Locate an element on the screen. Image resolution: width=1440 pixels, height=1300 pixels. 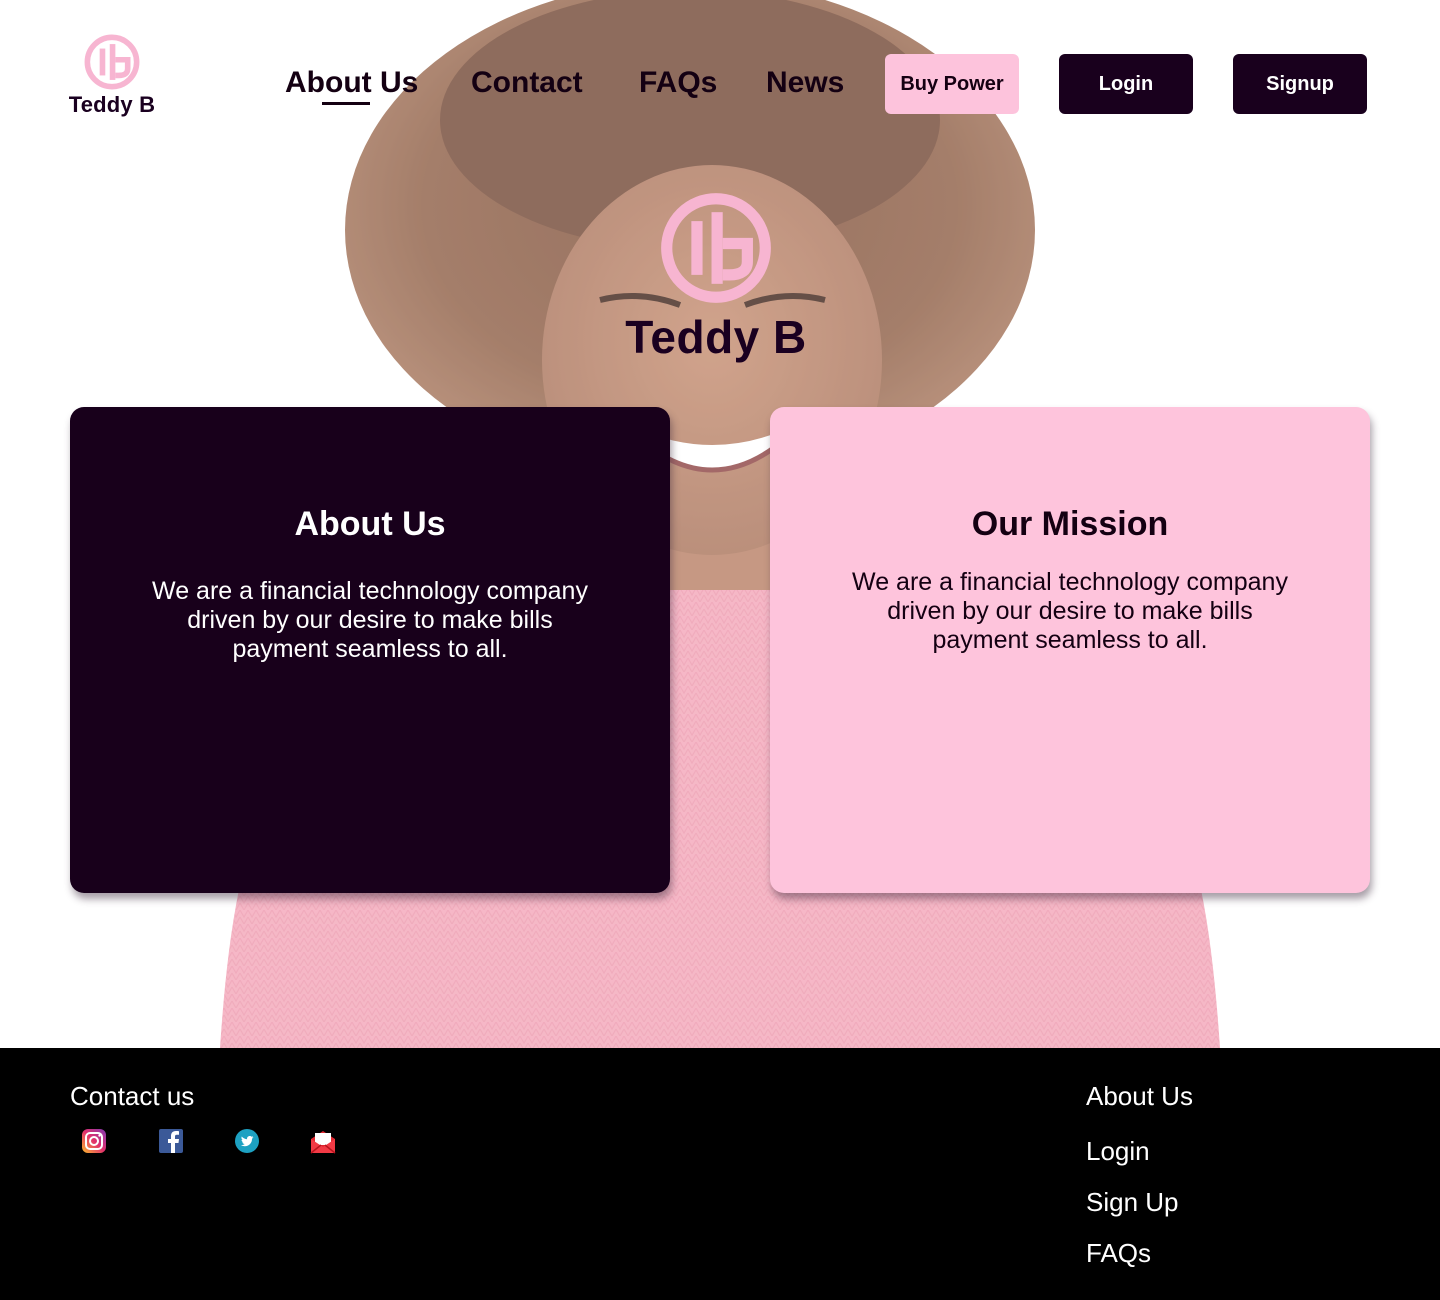
footer-link-faqs: FAQs is located at coordinates (1118, 1253).